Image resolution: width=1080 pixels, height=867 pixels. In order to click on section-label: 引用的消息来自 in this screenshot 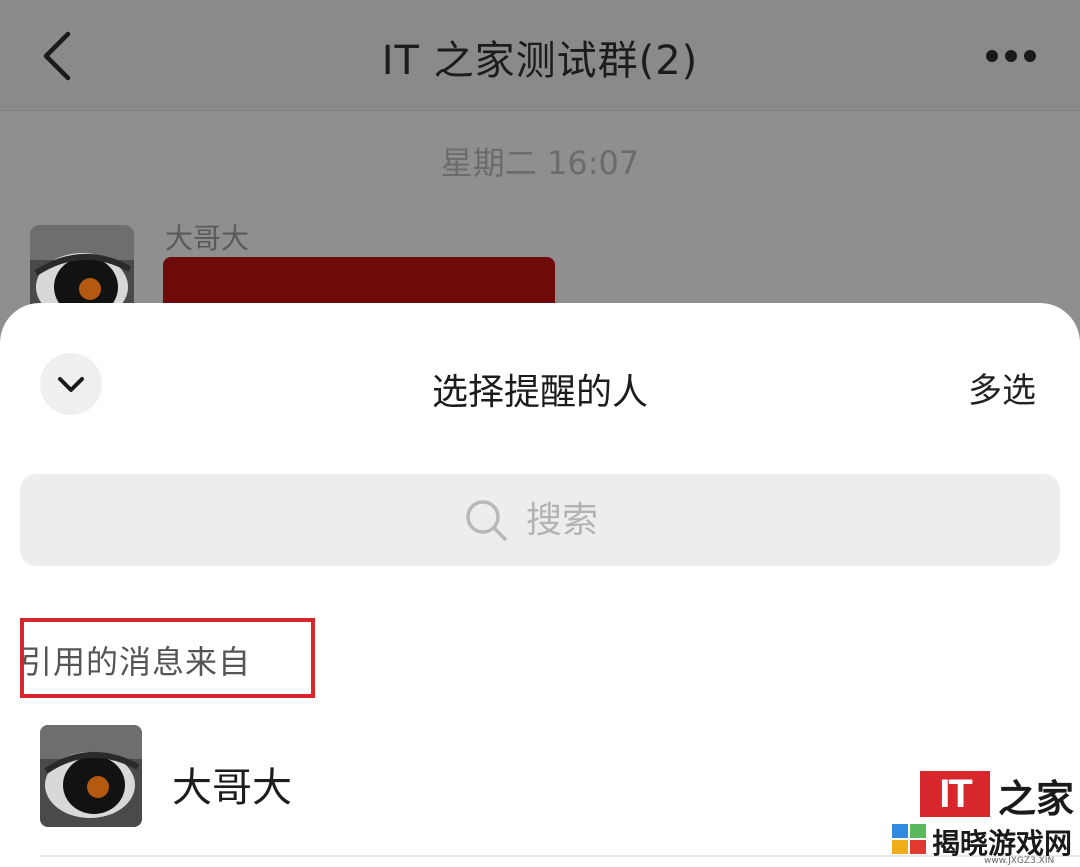, I will do `click(136, 662)`.